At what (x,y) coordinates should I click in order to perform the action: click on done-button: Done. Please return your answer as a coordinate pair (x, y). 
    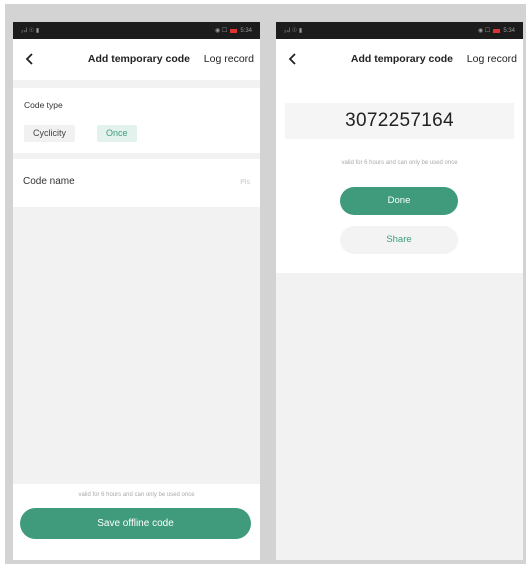
    Looking at the image, I should click on (399, 201).